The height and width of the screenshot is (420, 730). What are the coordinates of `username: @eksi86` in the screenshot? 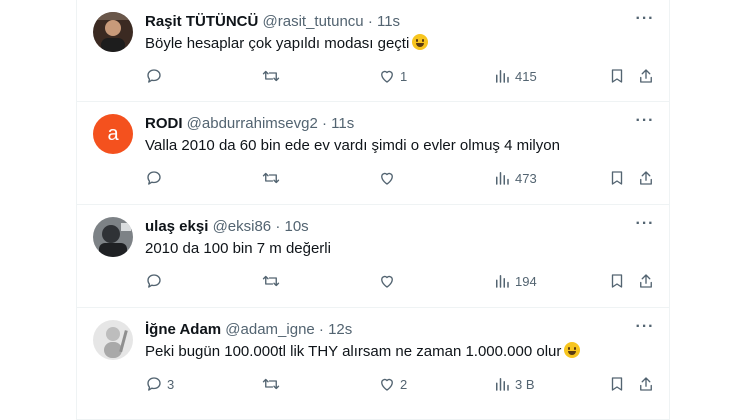 It's located at (242, 226).